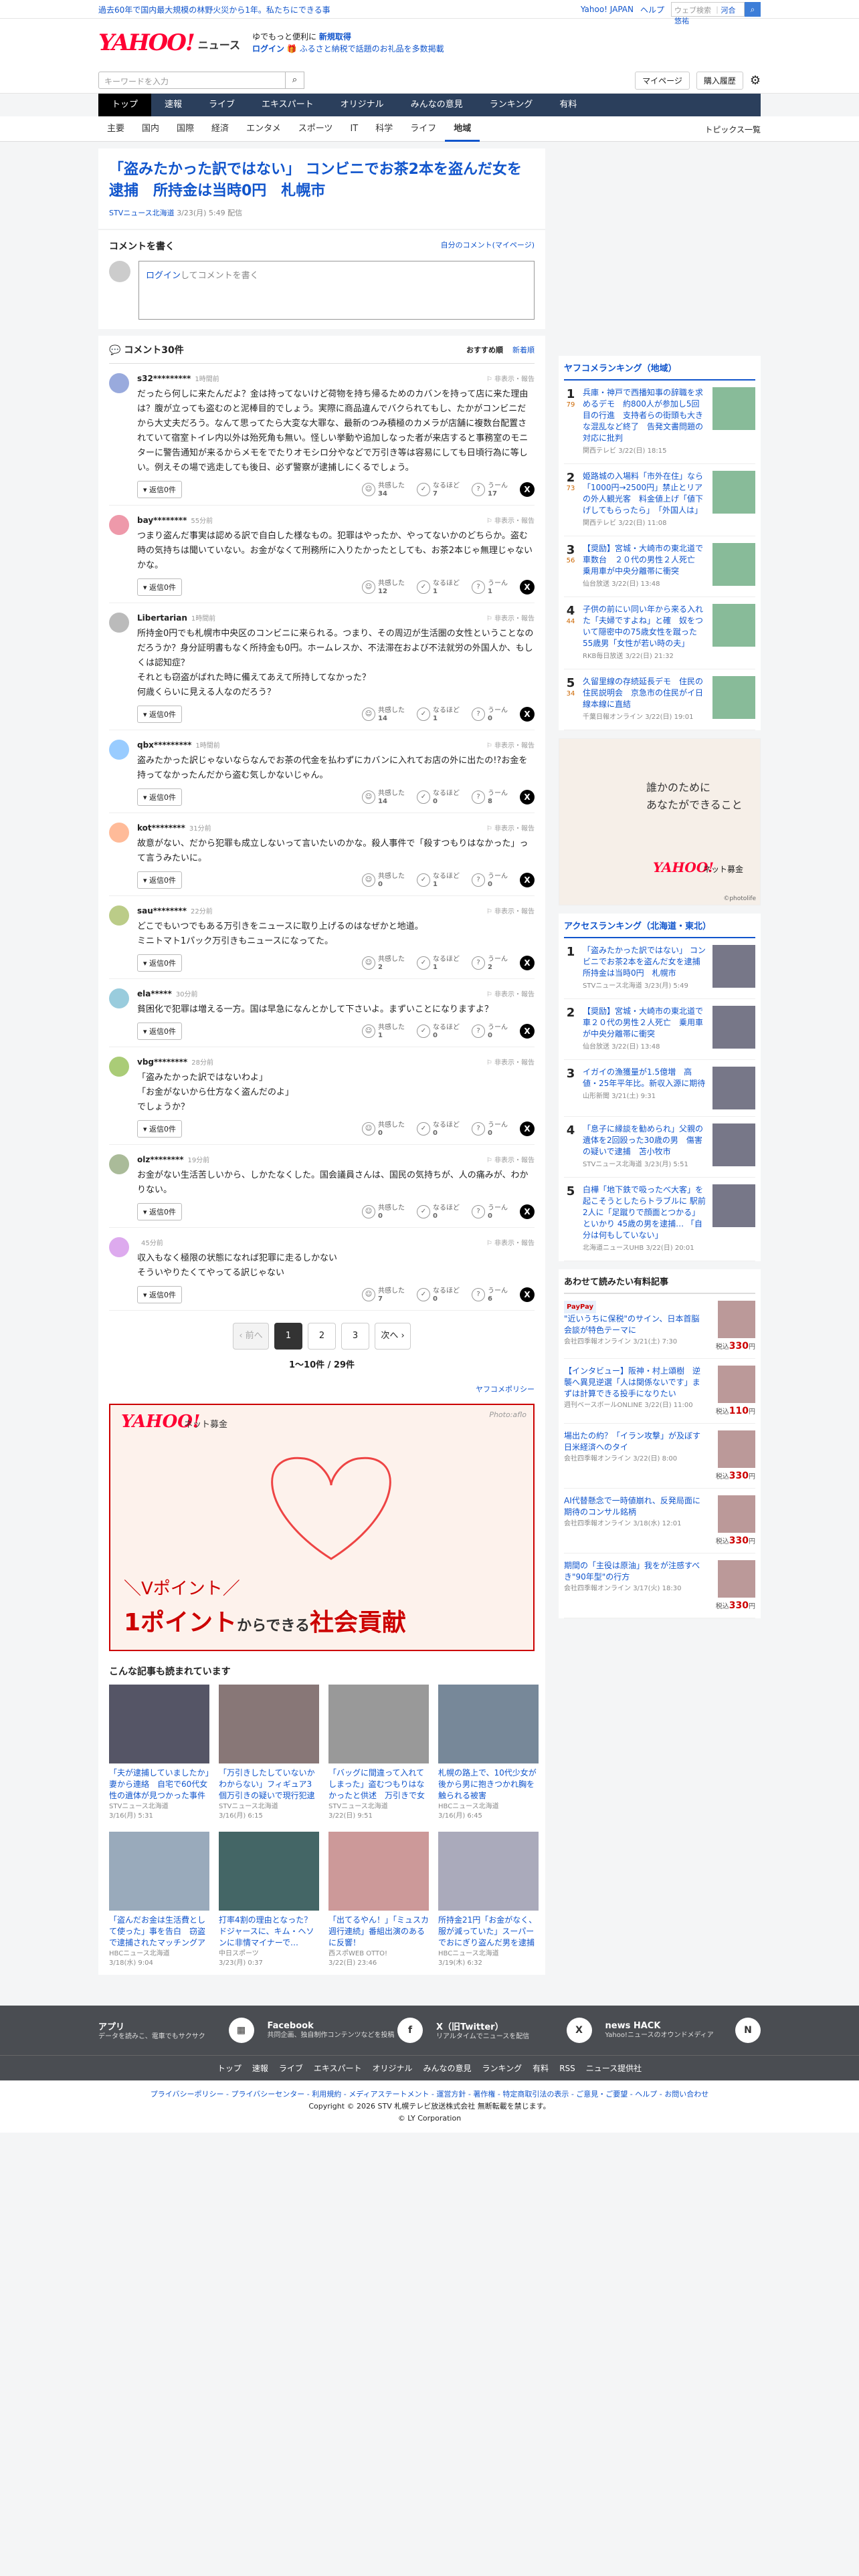  Describe the element at coordinates (683, 2031) in the screenshot. I see `footer-block: news HACK Yahoo!ニュースのオウンドメディア N` at that location.